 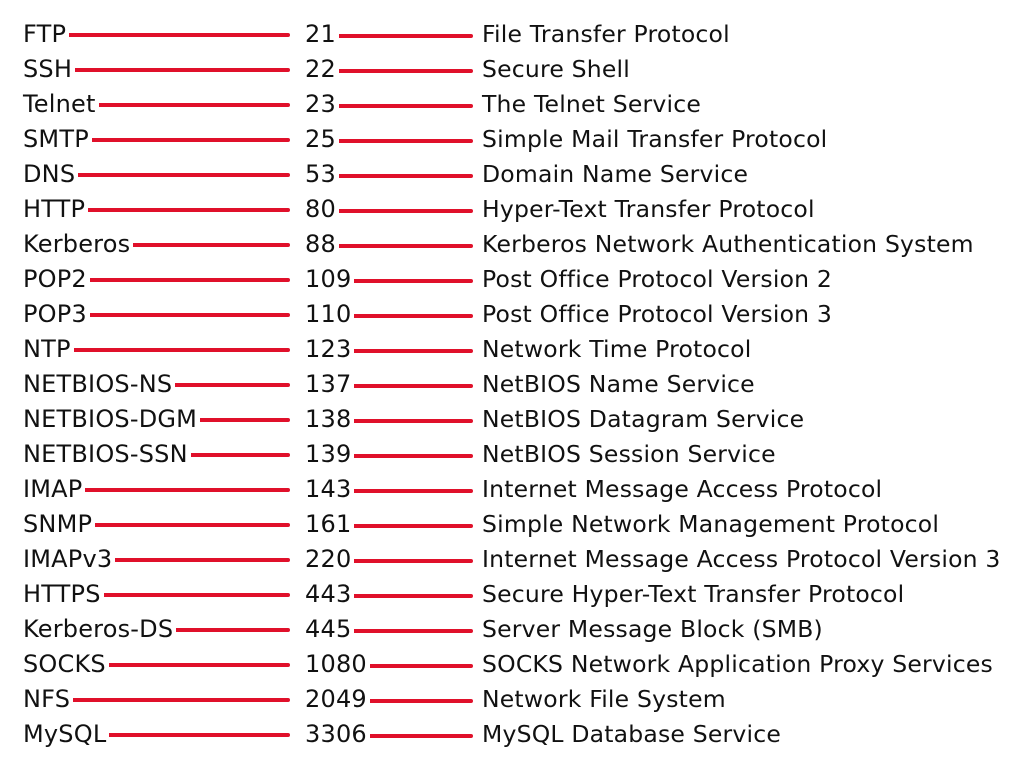 I want to click on port-number: 80, so click(x=321, y=209).